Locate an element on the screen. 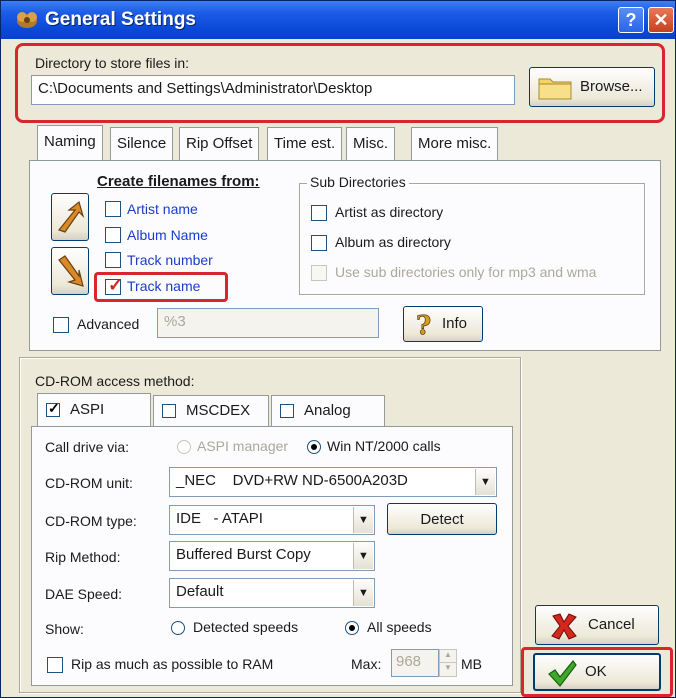 The image size is (676, 698). analog-checkbox is located at coordinates (287, 411).